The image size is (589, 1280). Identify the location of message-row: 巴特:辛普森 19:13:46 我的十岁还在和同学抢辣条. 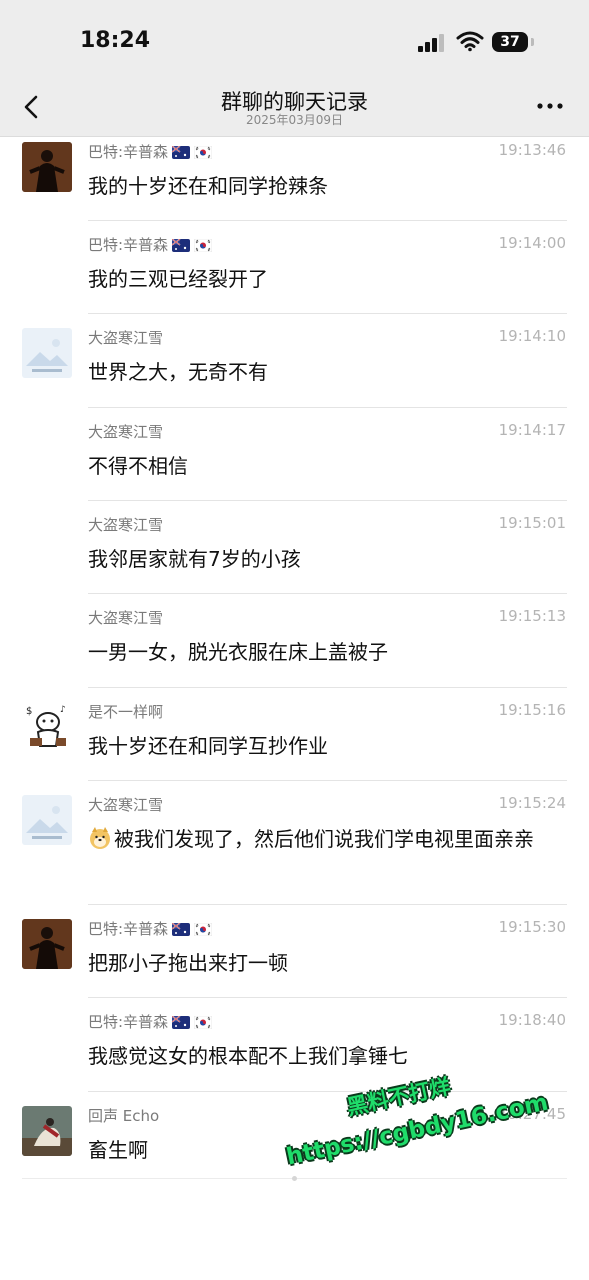
(294, 174).